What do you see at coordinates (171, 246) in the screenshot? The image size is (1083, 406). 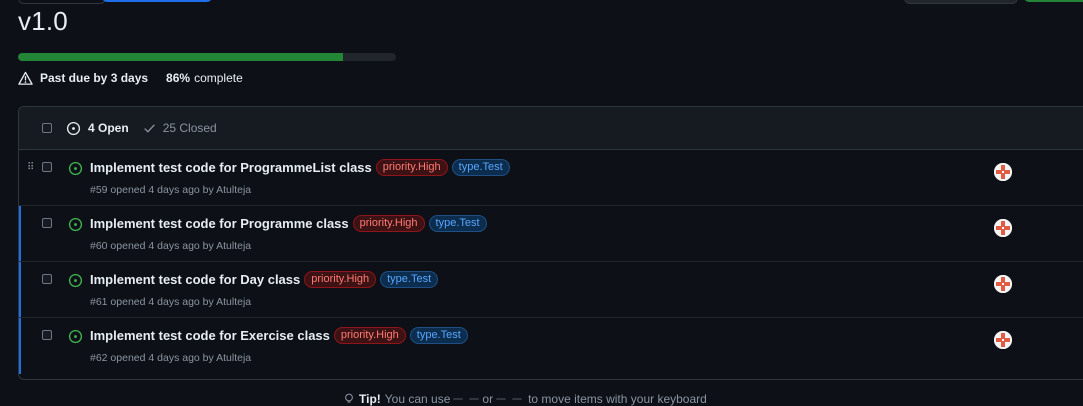 I see `issue-meta: #60 opened 4 days ago by Atulteja` at bounding box center [171, 246].